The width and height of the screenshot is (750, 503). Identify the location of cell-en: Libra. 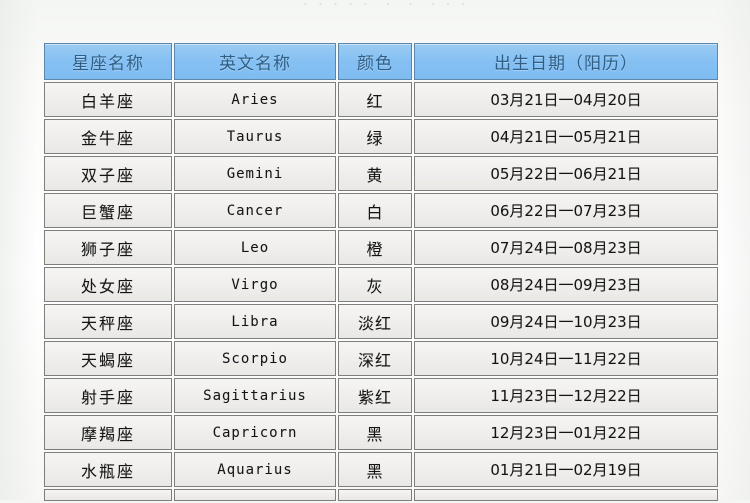
(255, 321).